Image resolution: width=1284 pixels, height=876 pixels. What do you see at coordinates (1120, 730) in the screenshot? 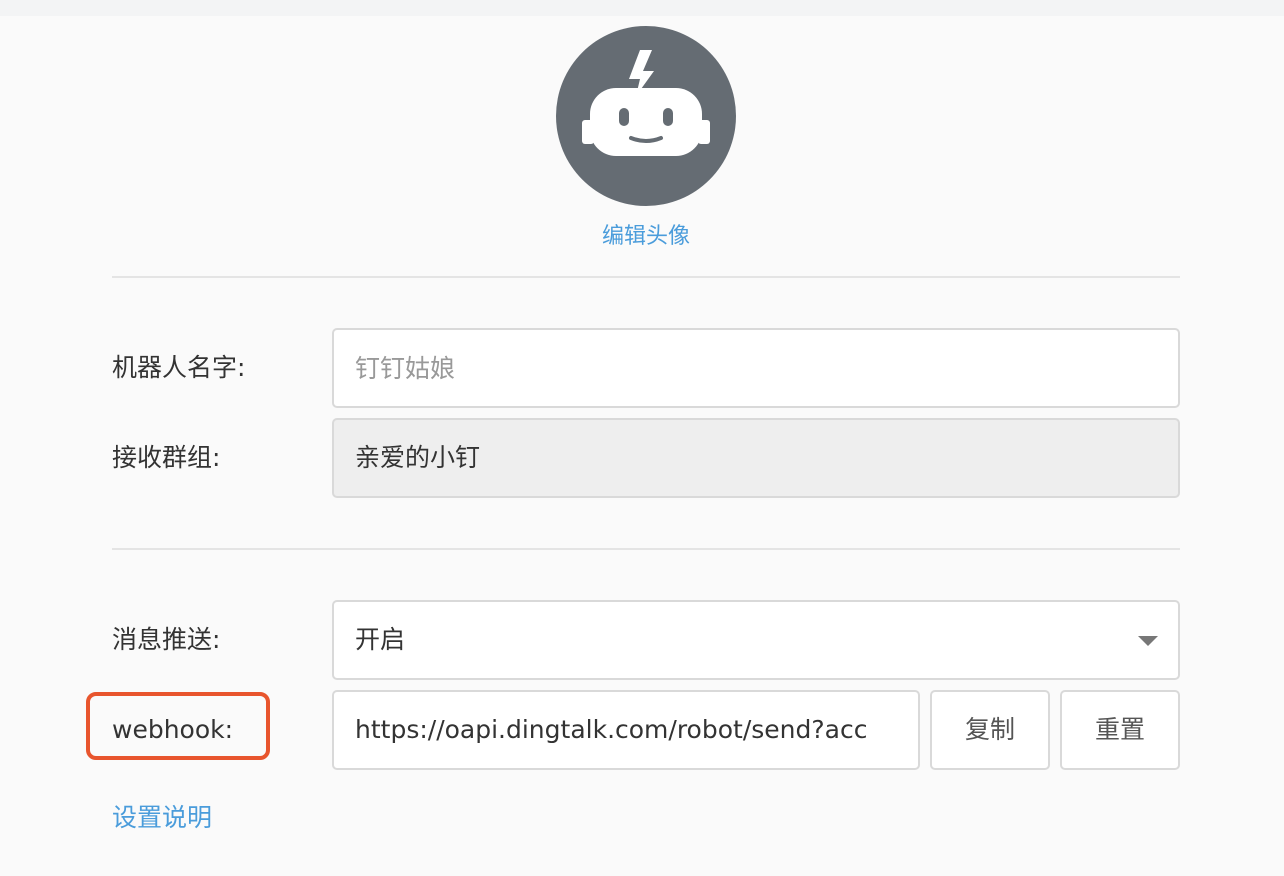
I see `reset-button: 重置` at bounding box center [1120, 730].